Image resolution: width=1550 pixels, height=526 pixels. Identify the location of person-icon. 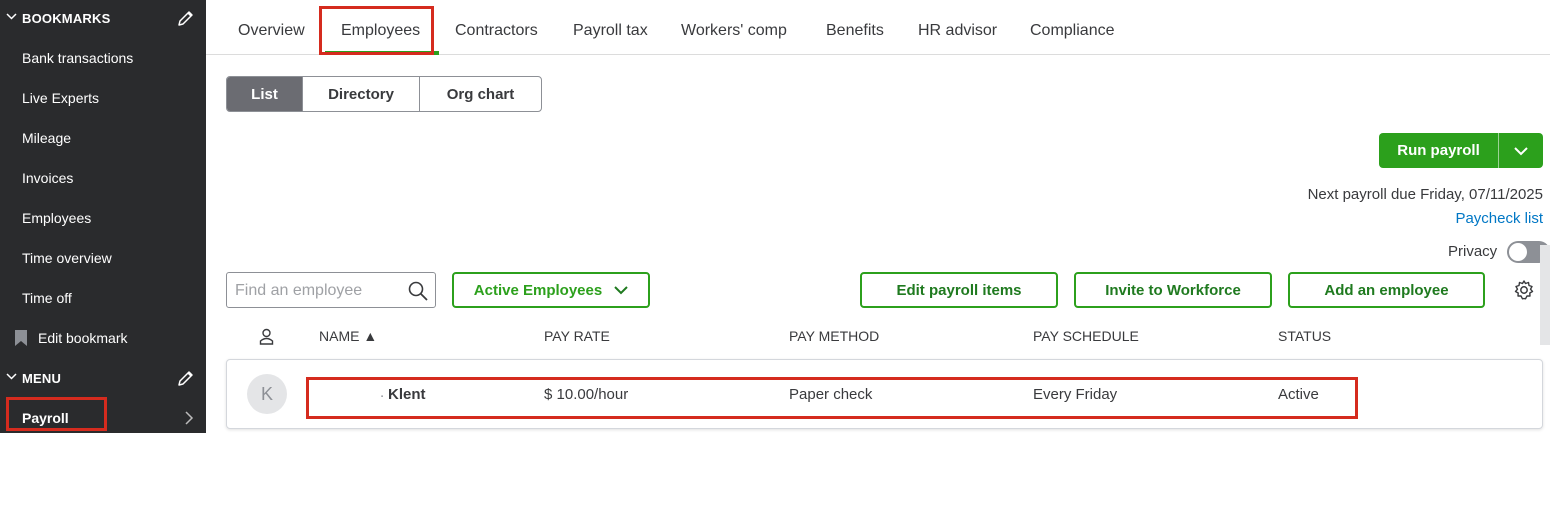
(266, 336).